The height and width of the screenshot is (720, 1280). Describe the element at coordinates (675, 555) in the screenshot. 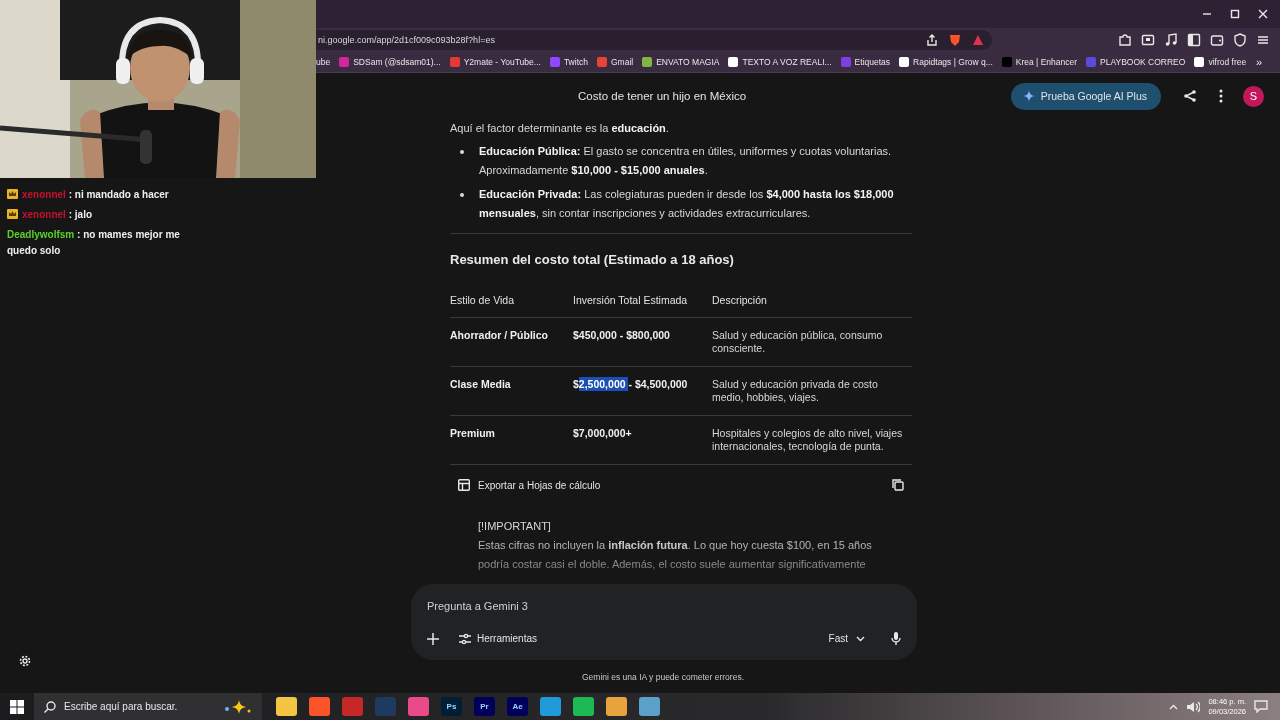

I see `paragraph: Estas cifras no incluyen la inflación futura. Lo que hoy cuesta $100, en 15 años podría costar casi el doble. Además, el costo suele aumentar significativamente` at that location.